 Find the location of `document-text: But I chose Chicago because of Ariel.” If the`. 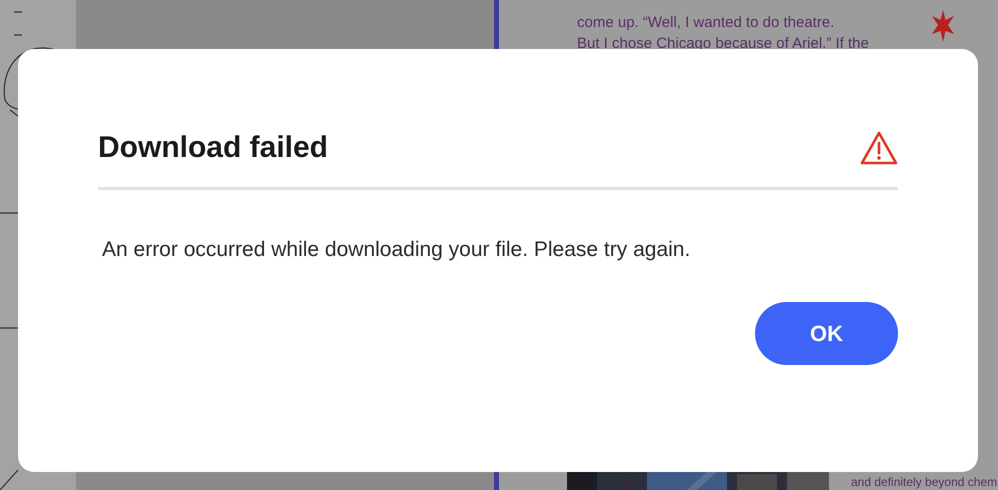

document-text: But I chose Chicago because of Ariel.” If the is located at coordinates (723, 44).